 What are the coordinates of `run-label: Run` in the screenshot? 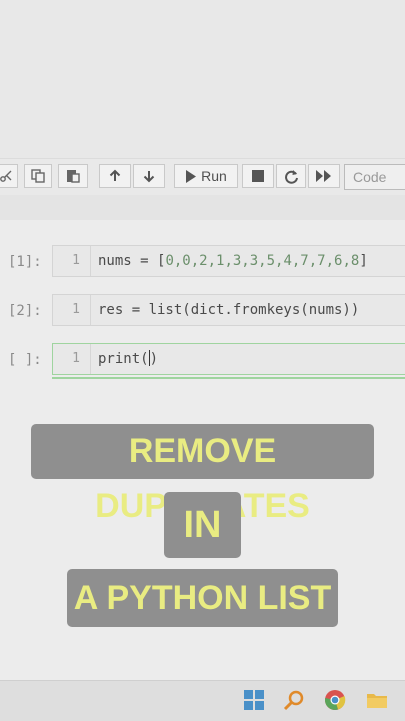 It's located at (214, 176).